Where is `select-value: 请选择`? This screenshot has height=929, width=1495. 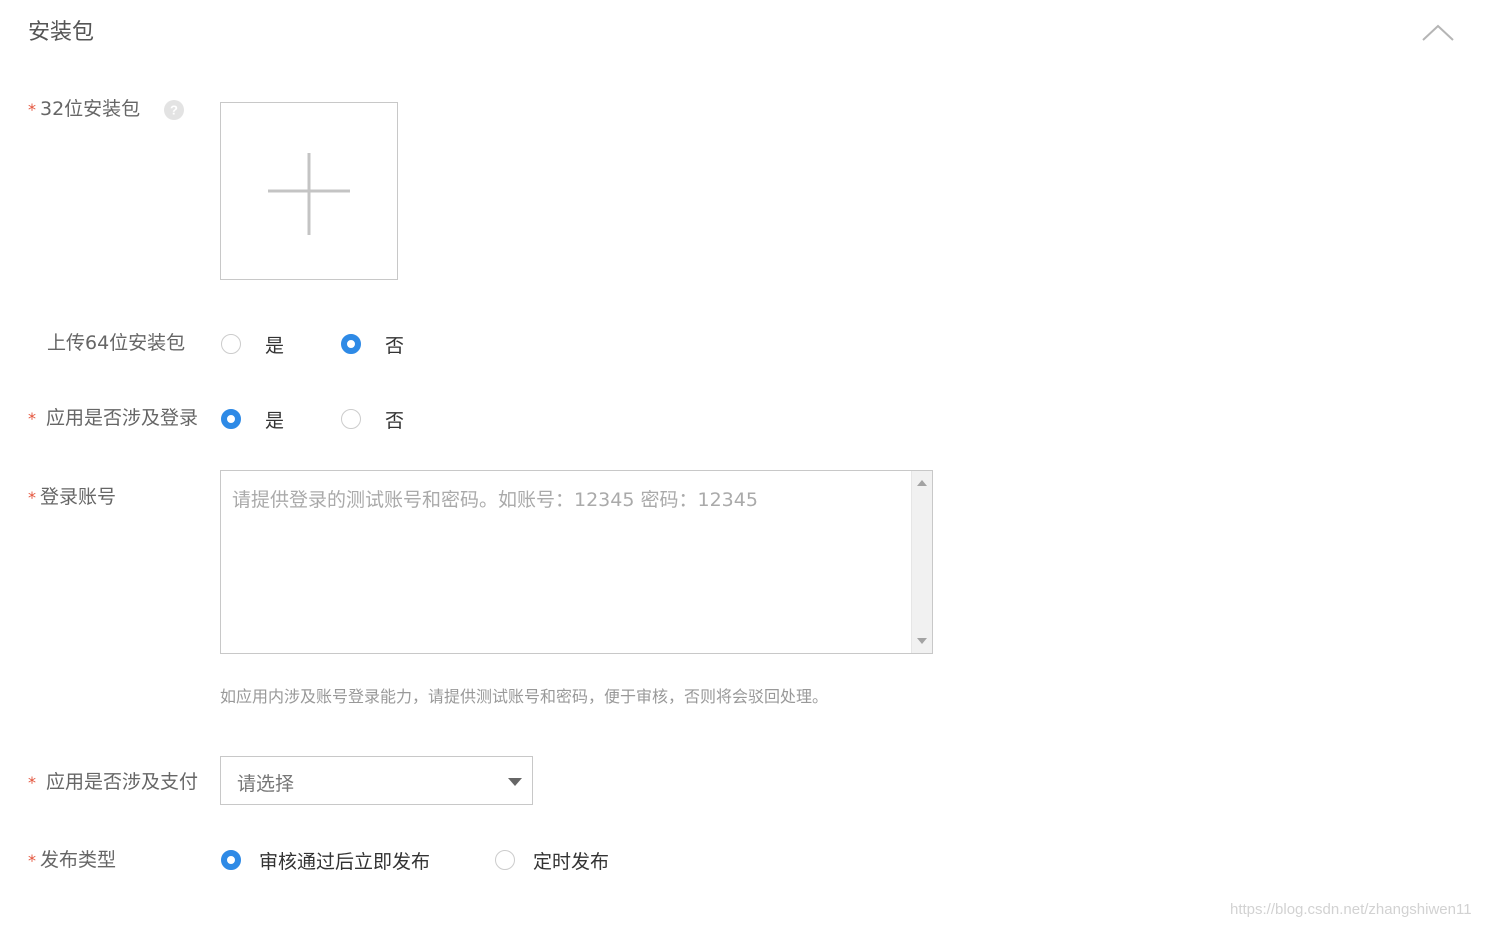
select-value: 请选择 is located at coordinates (266, 784).